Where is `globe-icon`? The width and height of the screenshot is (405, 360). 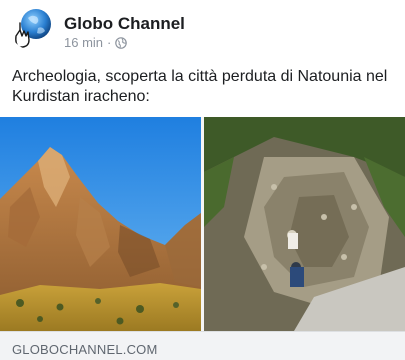
globe-icon is located at coordinates (121, 42).